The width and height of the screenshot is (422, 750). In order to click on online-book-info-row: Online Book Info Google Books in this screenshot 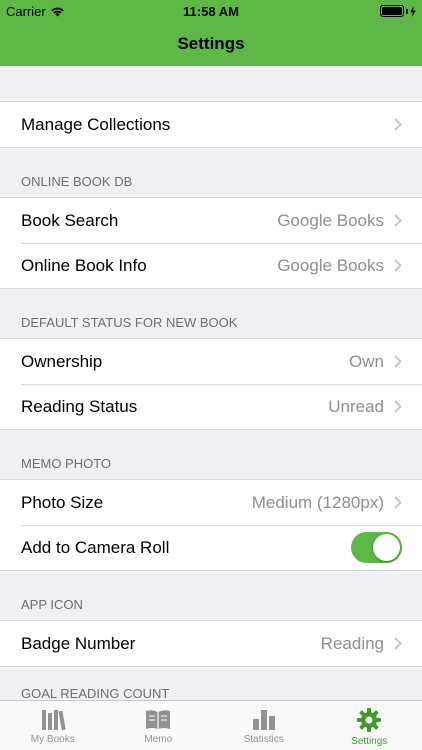, I will do `click(211, 265)`.